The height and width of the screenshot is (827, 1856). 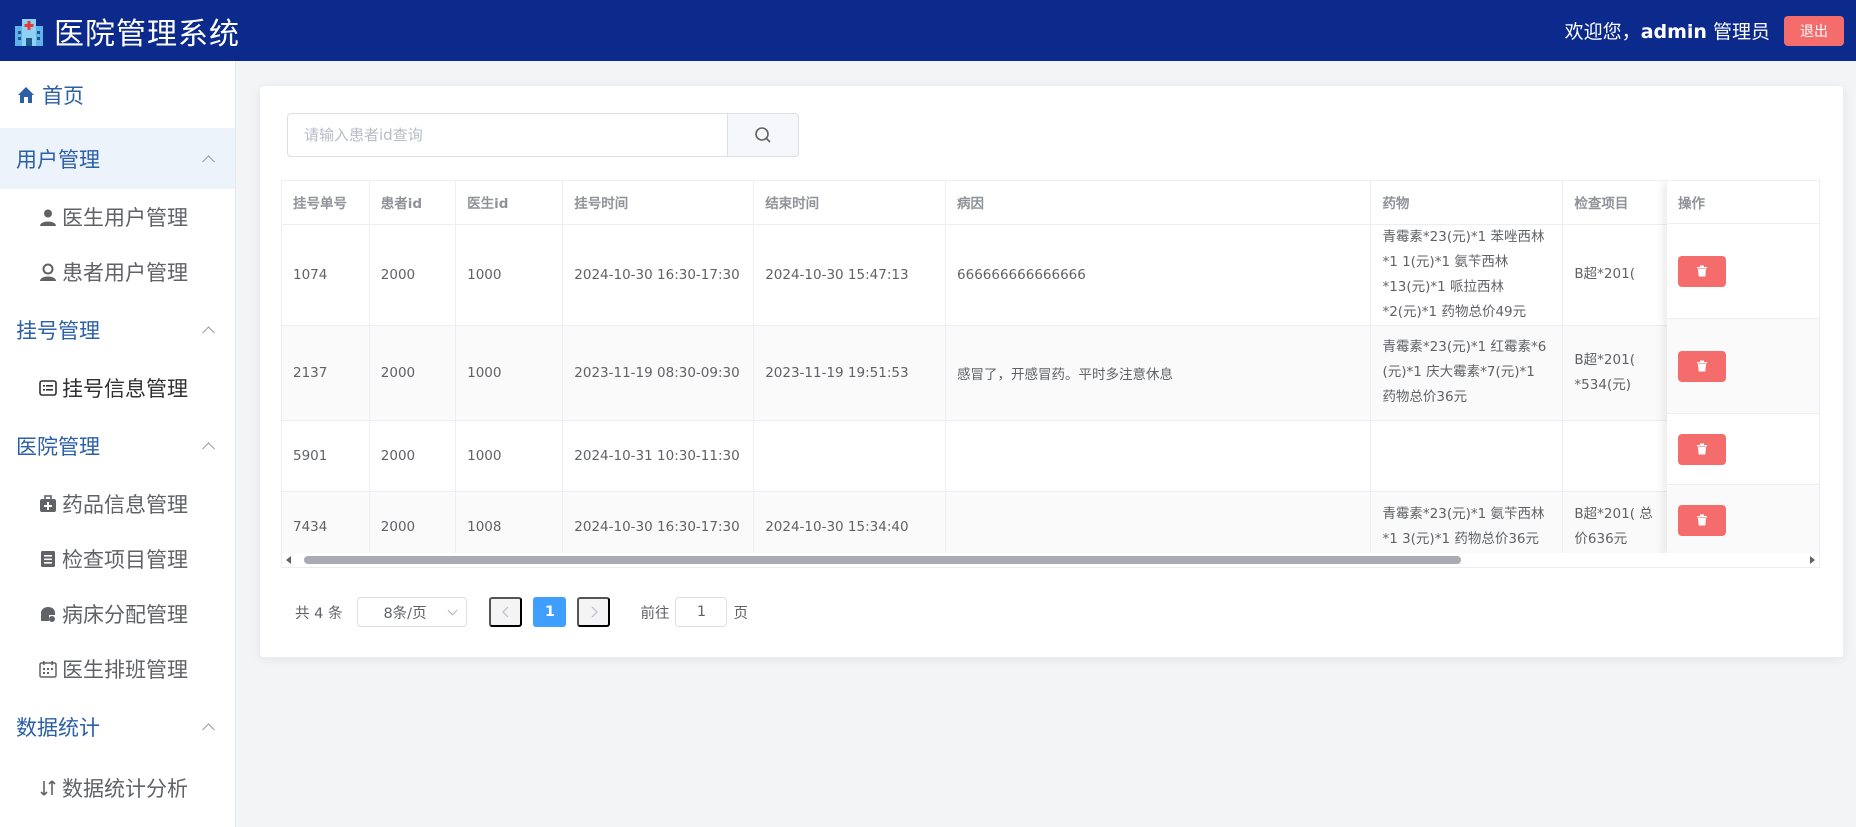 What do you see at coordinates (740, 613) in the screenshot?
I see `page-suffix: 页` at bounding box center [740, 613].